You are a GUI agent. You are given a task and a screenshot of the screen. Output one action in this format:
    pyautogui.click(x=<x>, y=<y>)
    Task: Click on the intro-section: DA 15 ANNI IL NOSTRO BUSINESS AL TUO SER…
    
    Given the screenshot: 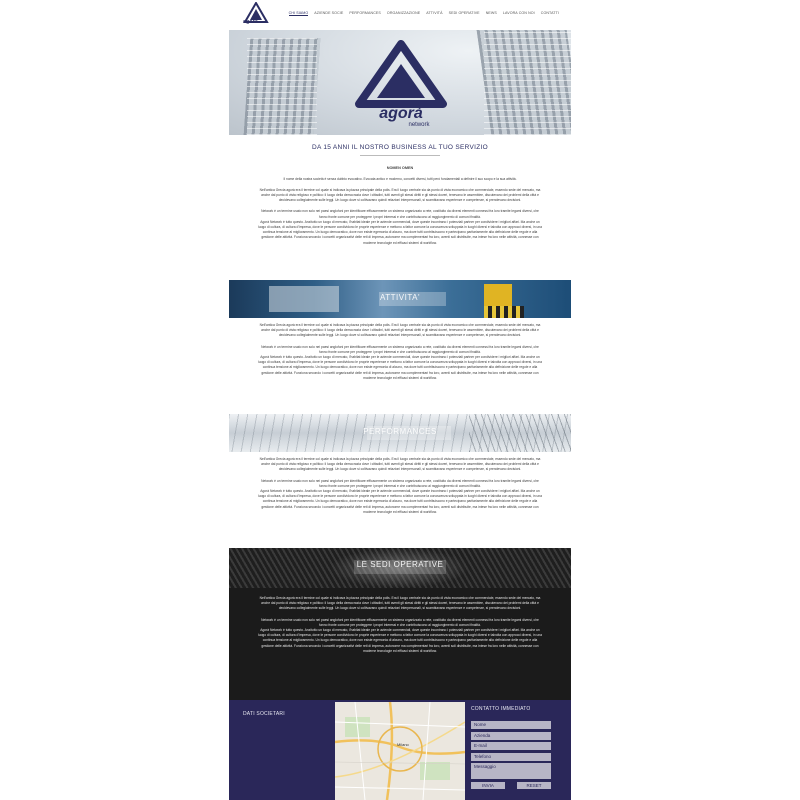 What is the action you would take?
    pyautogui.click(x=400, y=192)
    